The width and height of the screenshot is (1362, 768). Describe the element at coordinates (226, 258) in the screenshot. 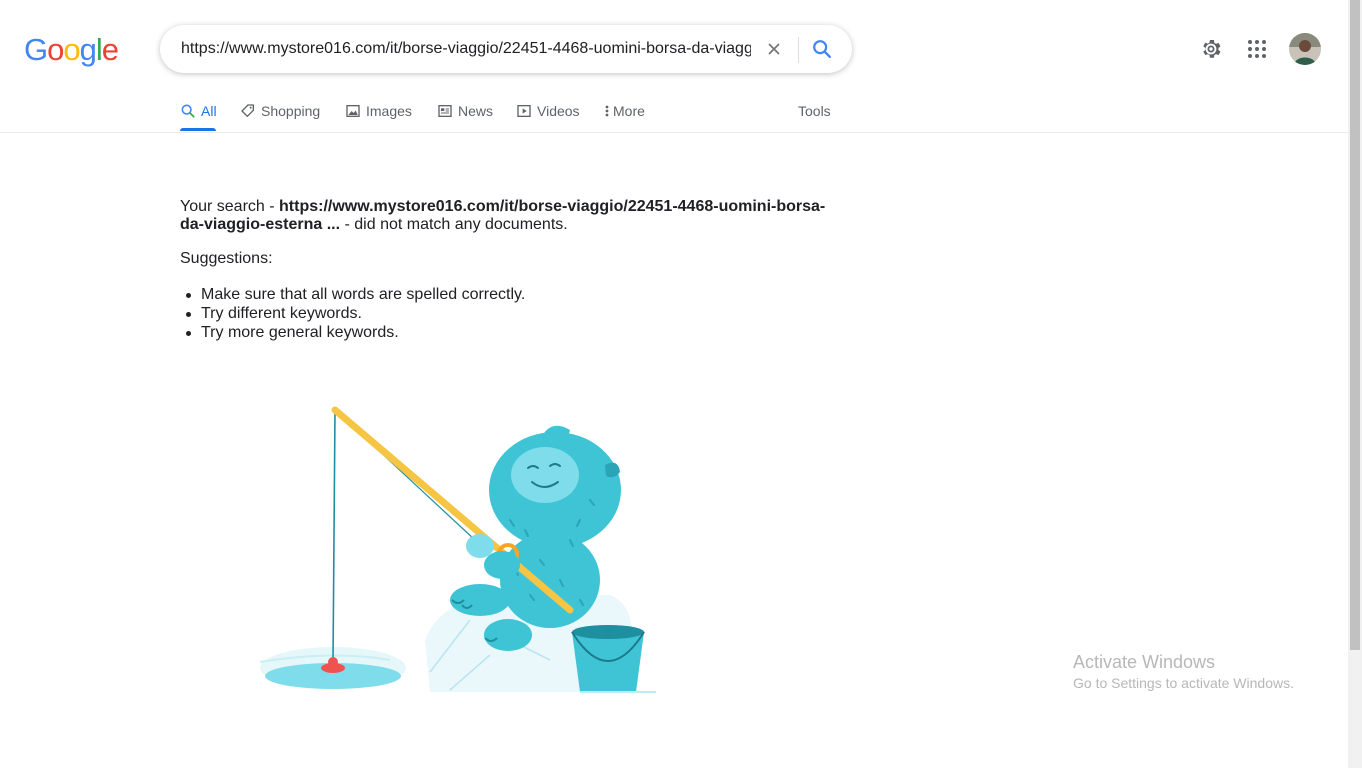

I see `suggestions-title: Suggestions:` at that location.